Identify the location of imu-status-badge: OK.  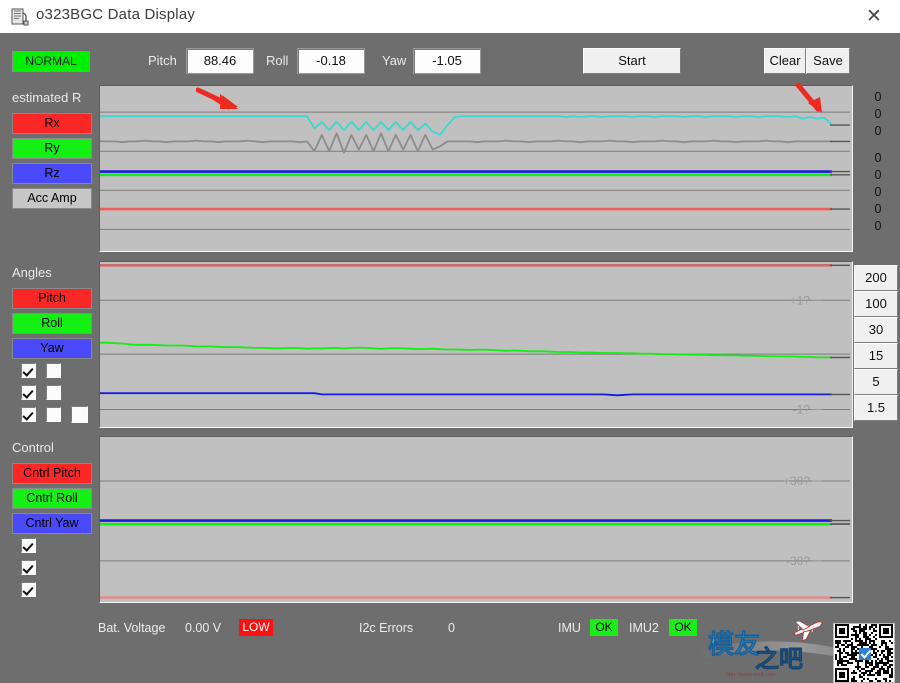
(604, 627).